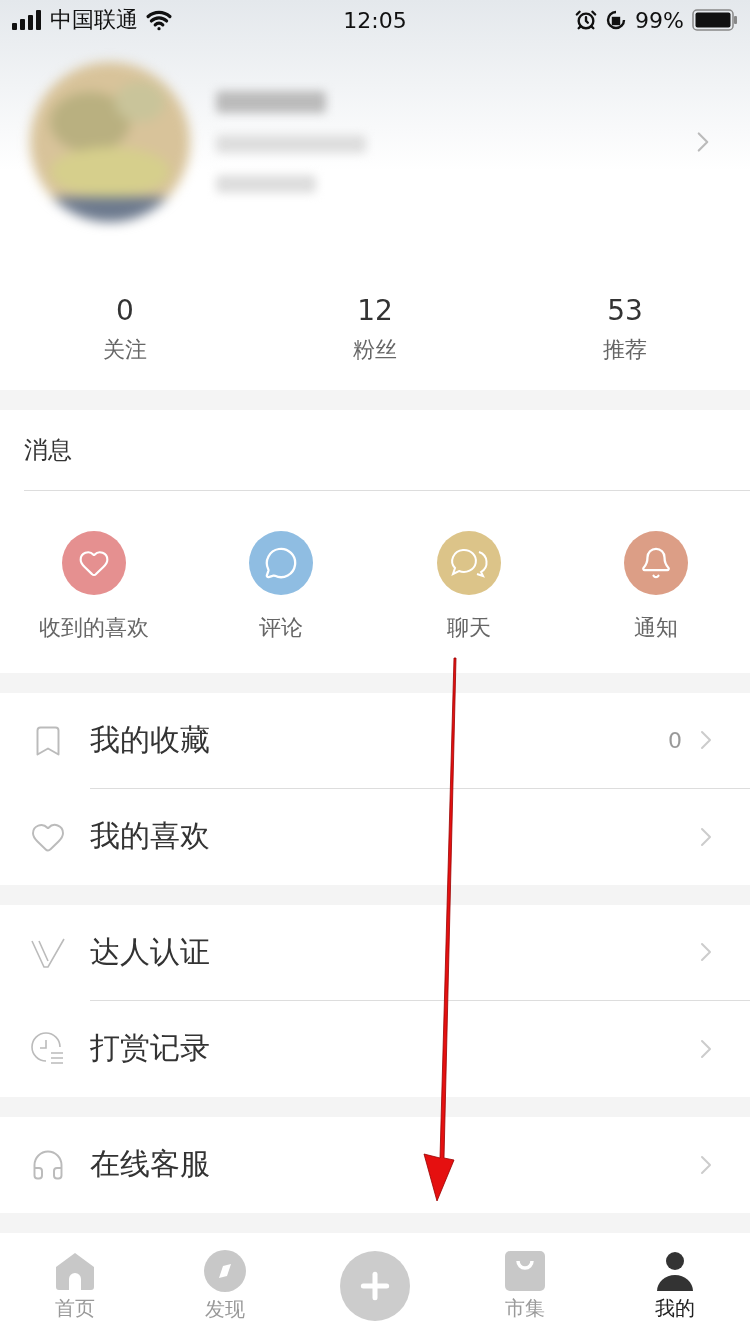 Image resolution: width=750 pixels, height=1334 pixels. Describe the element at coordinates (75, 1270) in the screenshot. I see `home-icon` at that location.